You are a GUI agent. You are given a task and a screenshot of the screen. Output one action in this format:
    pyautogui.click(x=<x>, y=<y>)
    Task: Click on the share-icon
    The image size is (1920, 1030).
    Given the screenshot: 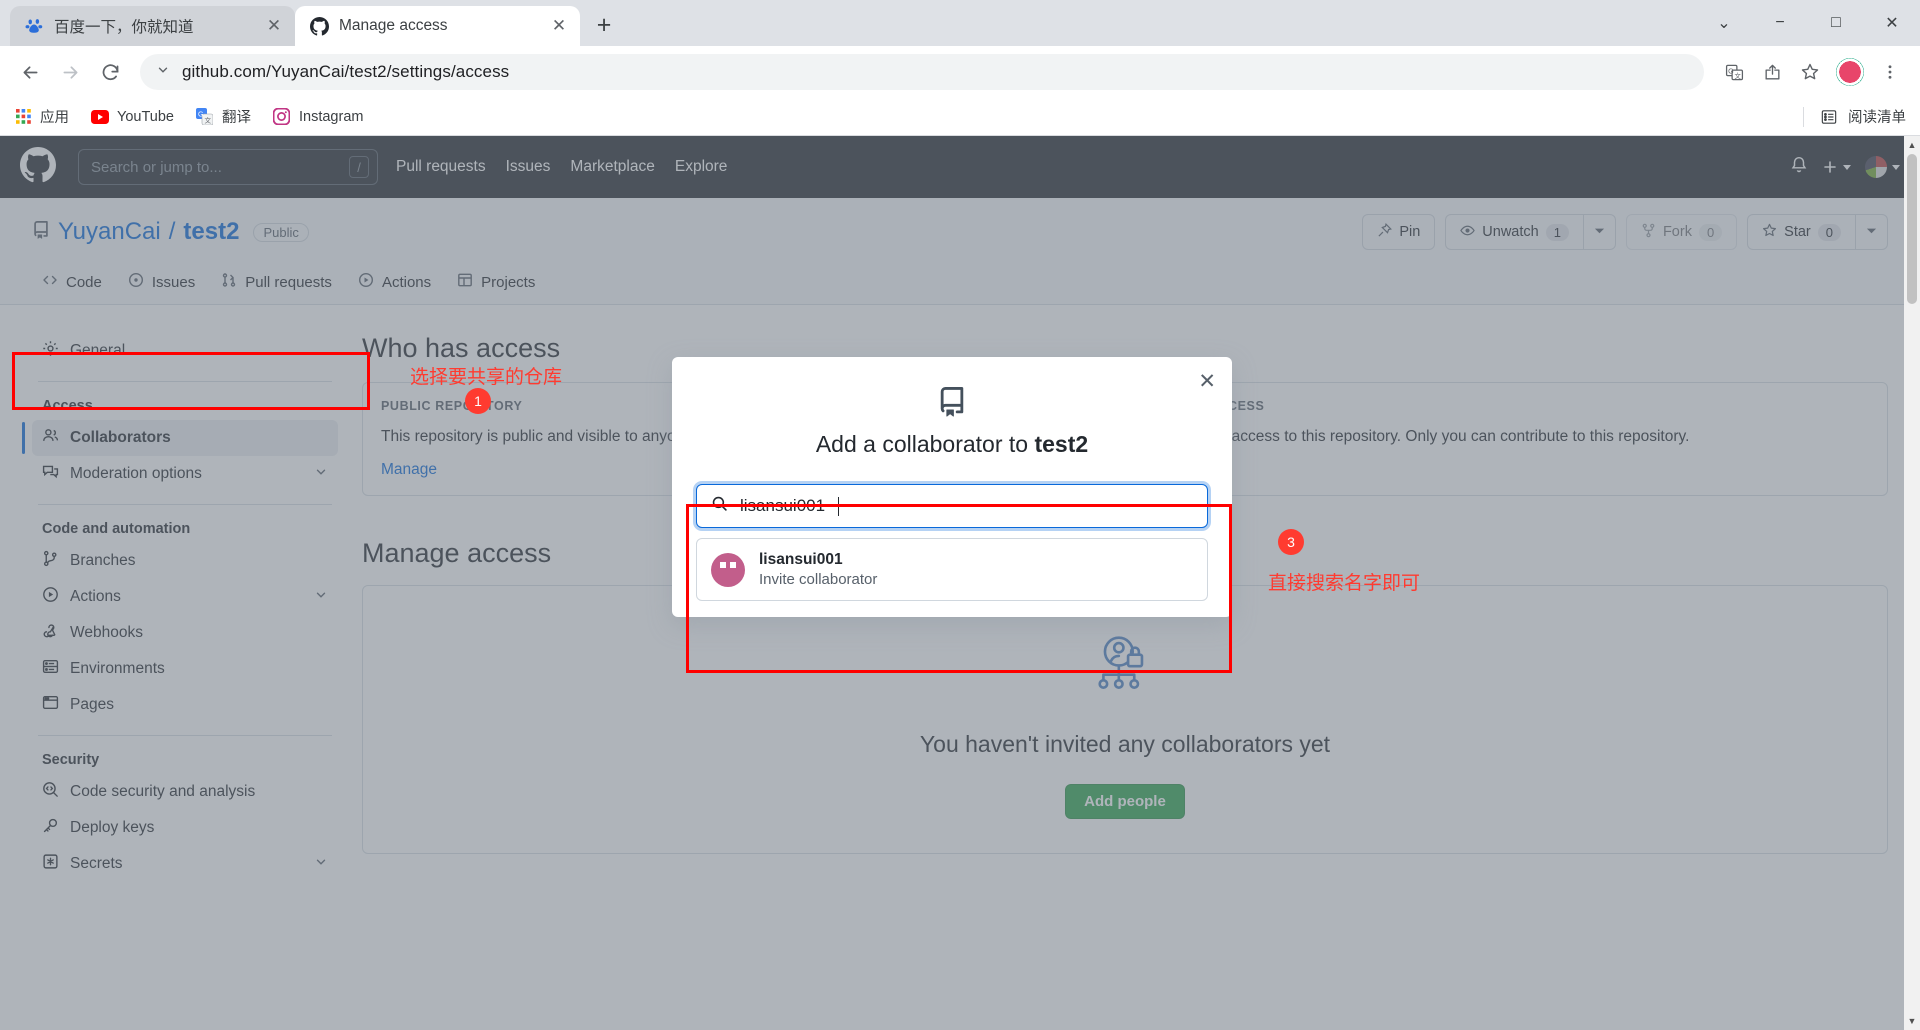 What is the action you would take?
    pyautogui.click(x=1772, y=72)
    